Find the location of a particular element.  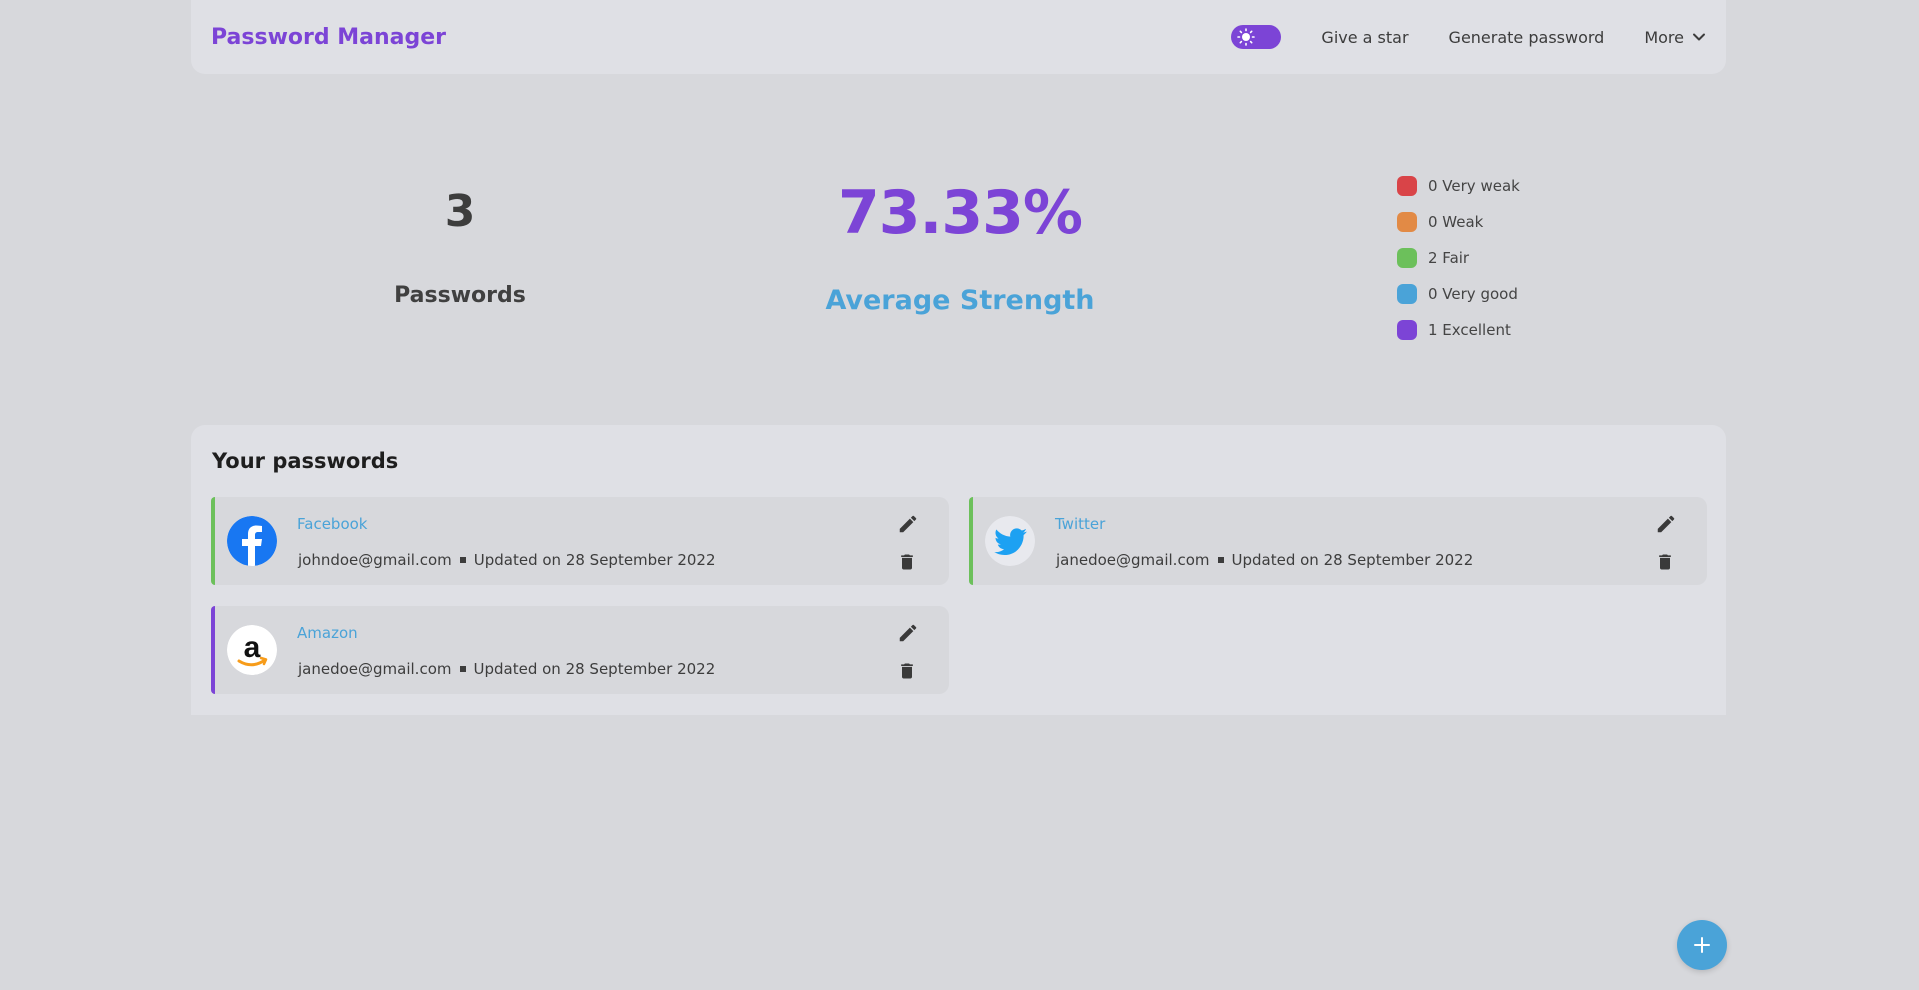

twitter-logo-icon is located at coordinates (1010, 541).